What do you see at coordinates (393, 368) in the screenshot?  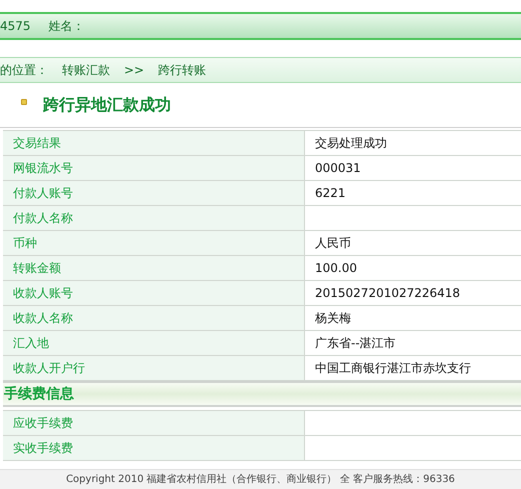 I see `value-cell-text: 中国工商银行湛江市赤坎支行` at bounding box center [393, 368].